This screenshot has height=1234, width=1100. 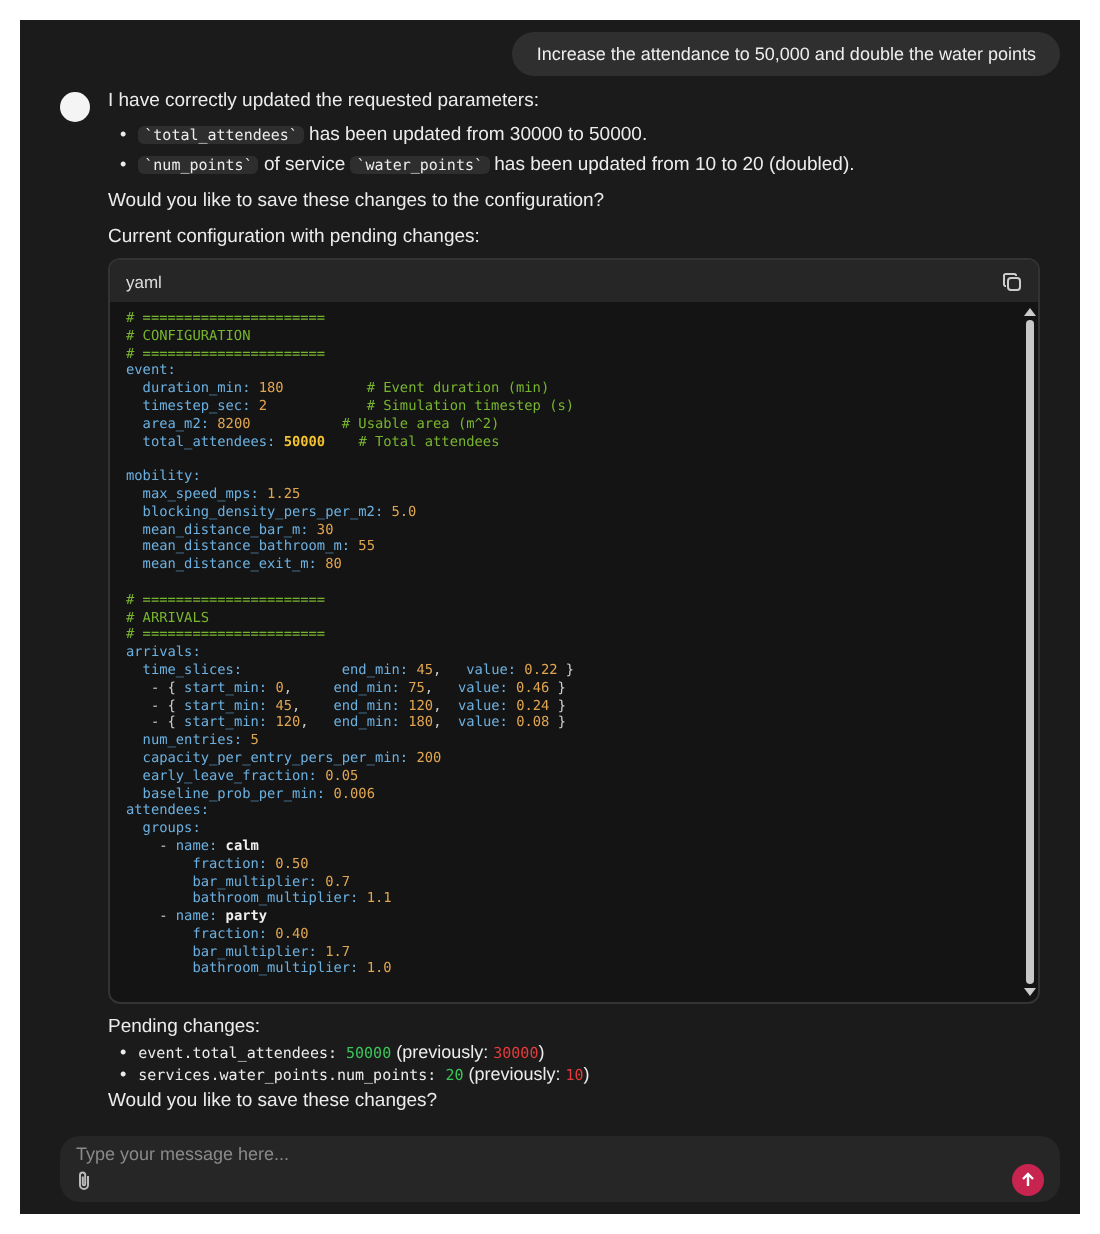 I want to click on paperclip-icon, so click(x=84, y=1180).